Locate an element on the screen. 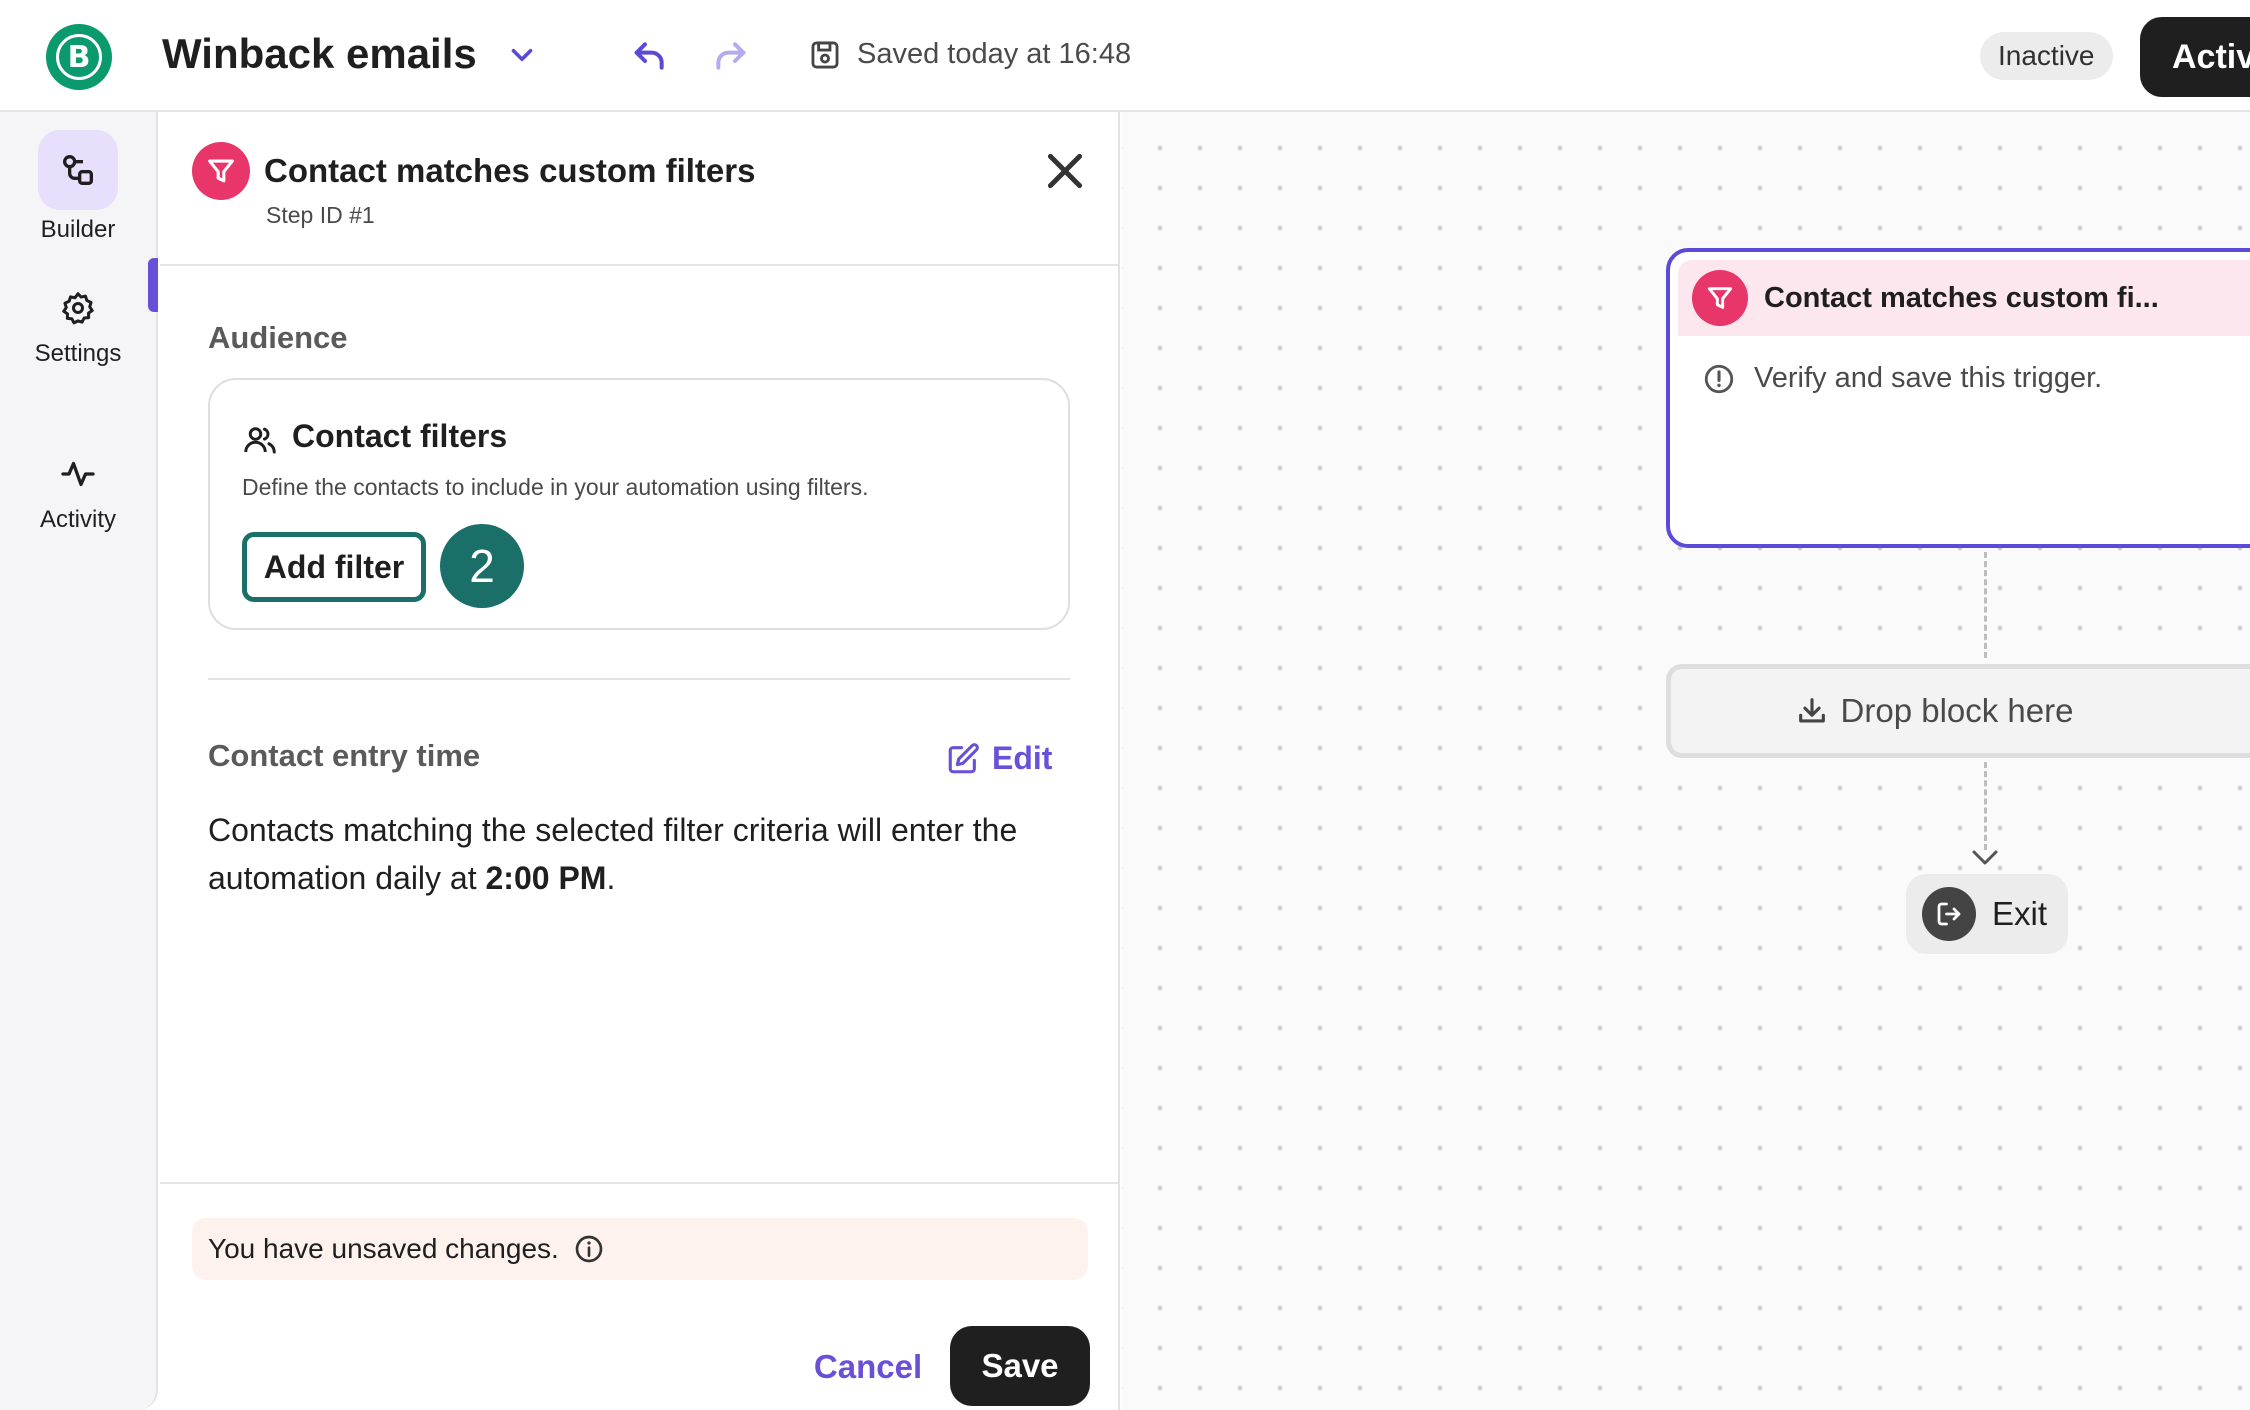  edit-entry-time-button: Edit is located at coordinates (999, 758).